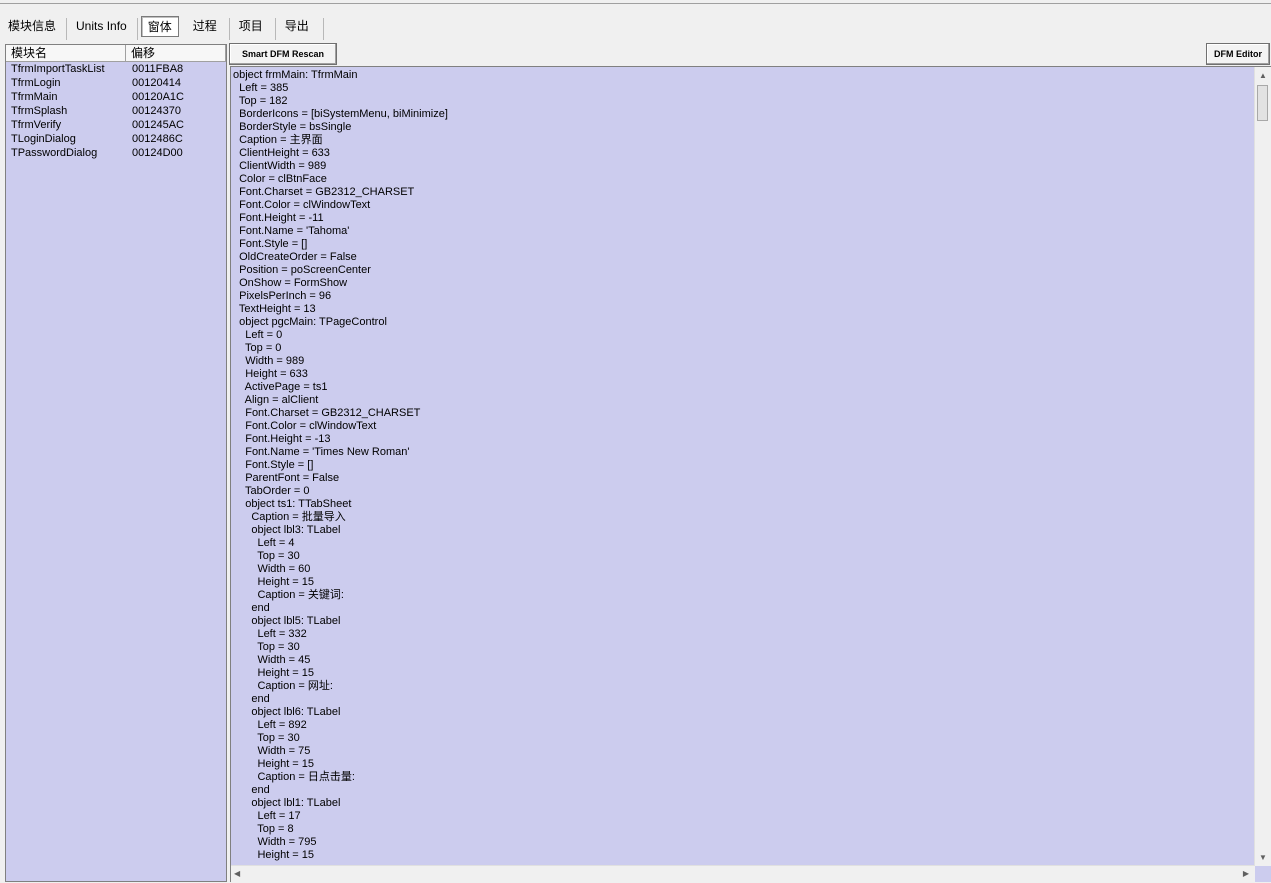  I want to click on dfm-line: Left = 4, so click(264, 543).